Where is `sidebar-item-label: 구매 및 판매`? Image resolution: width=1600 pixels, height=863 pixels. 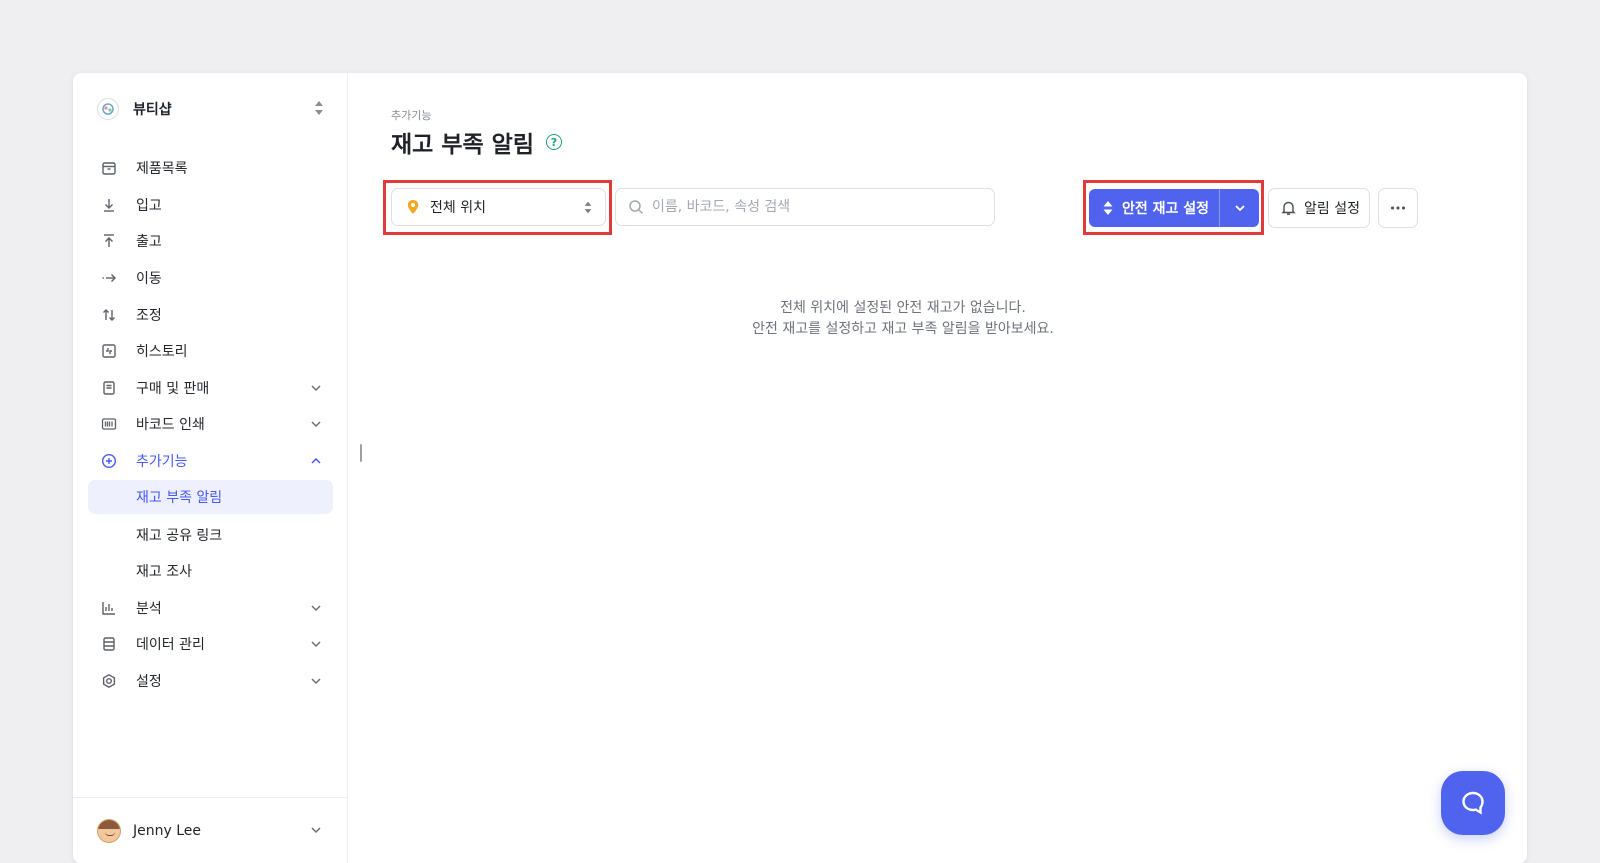
sidebar-item-label: 구매 및 판매 is located at coordinates (173, 388).